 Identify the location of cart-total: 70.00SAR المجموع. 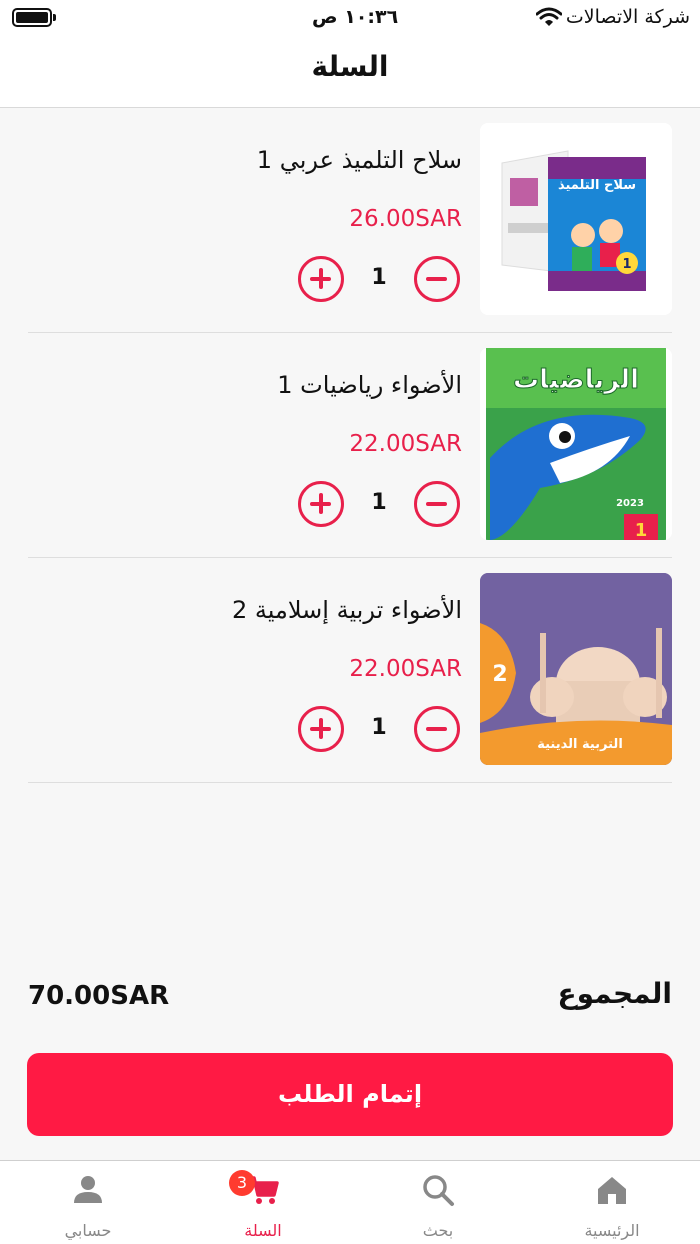
(350, 997).